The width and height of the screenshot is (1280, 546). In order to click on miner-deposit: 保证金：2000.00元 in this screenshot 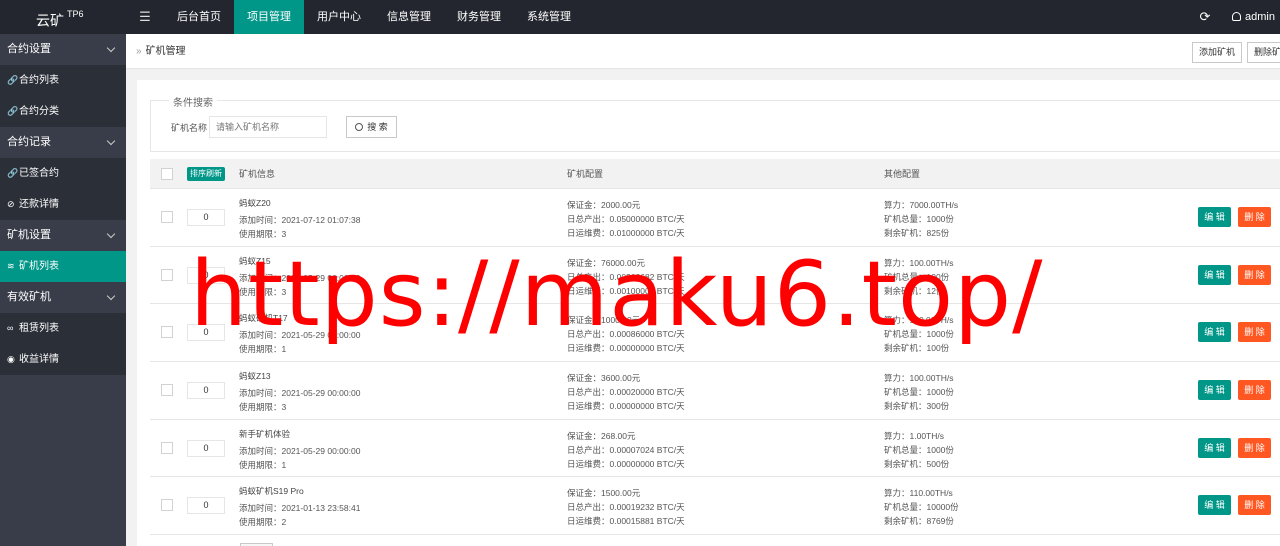, I will do `click(604, 205)`.